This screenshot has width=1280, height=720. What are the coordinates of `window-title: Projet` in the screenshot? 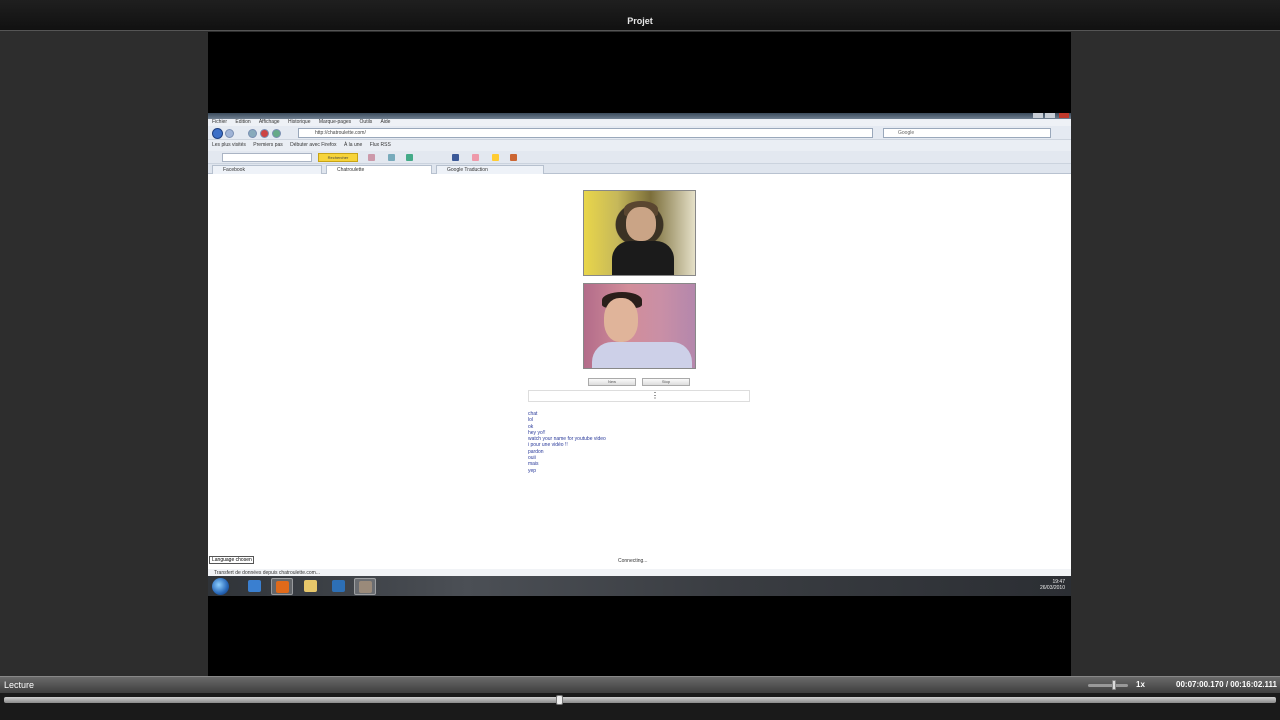 It's located at (640, 21).